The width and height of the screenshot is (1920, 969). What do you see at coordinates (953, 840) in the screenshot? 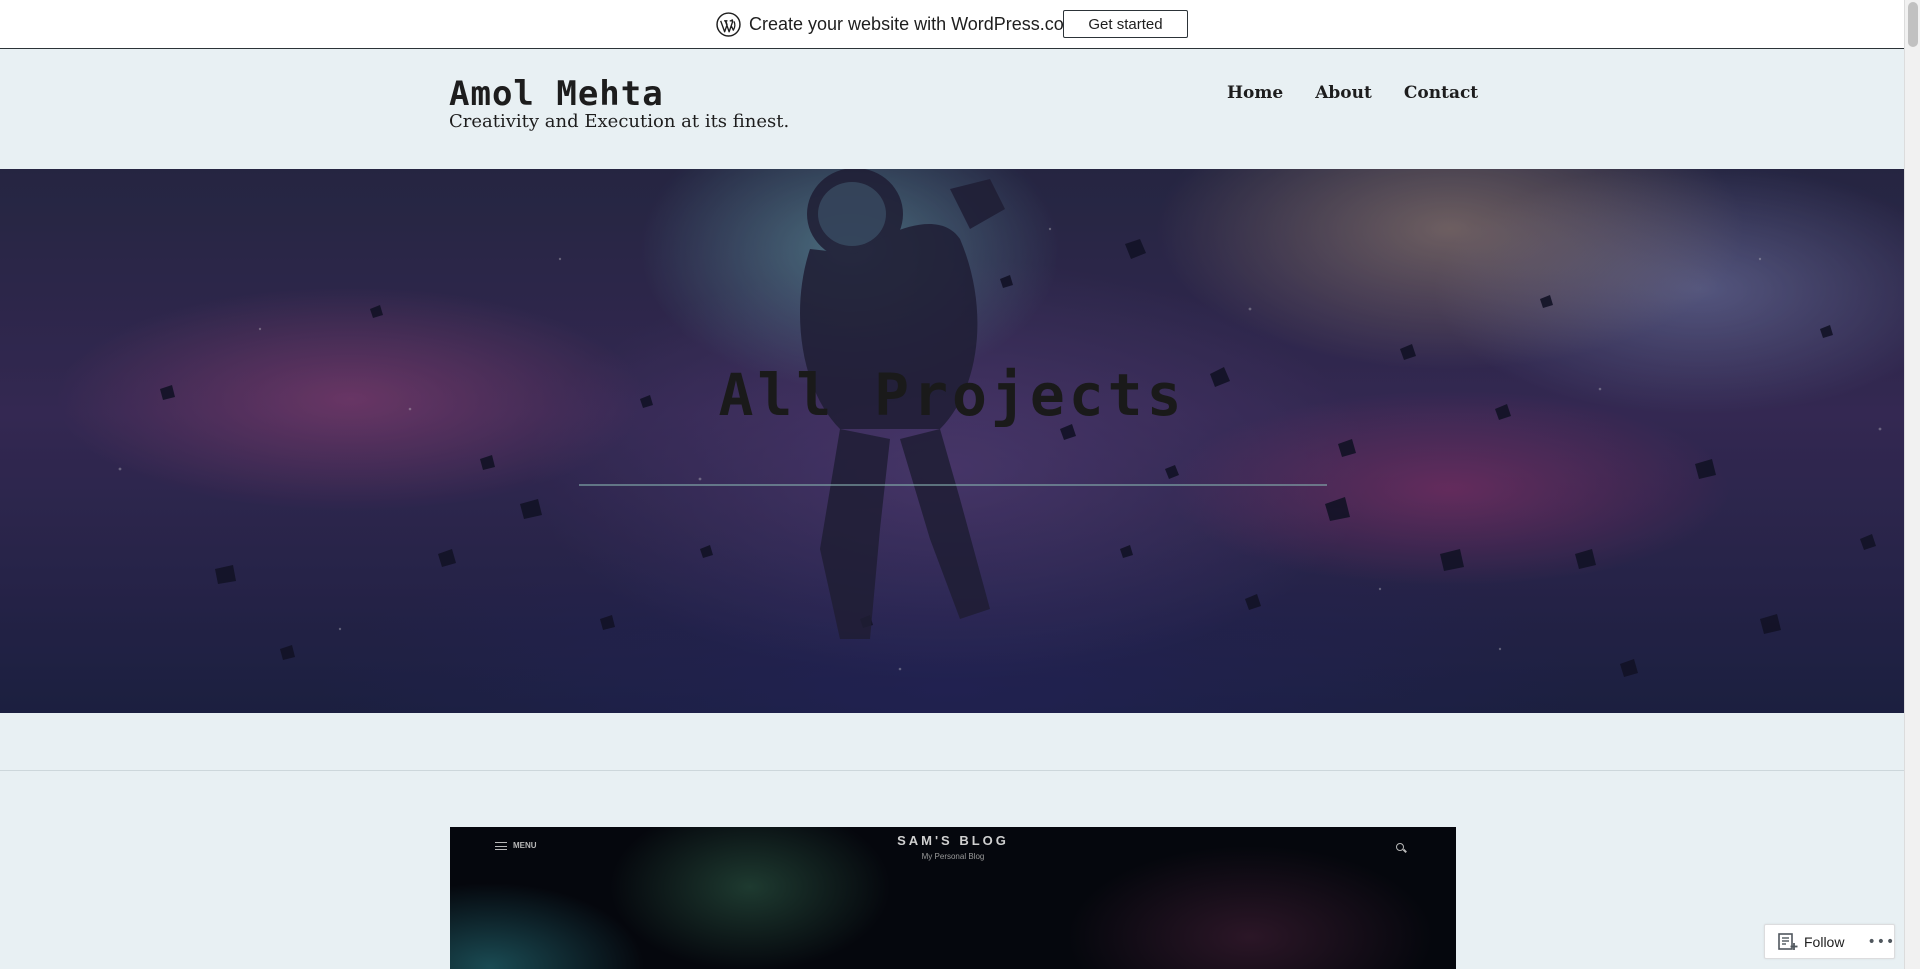
I see `thumbnail-blog-title: SAM'S BLOG` at bounding box center [953, 840].